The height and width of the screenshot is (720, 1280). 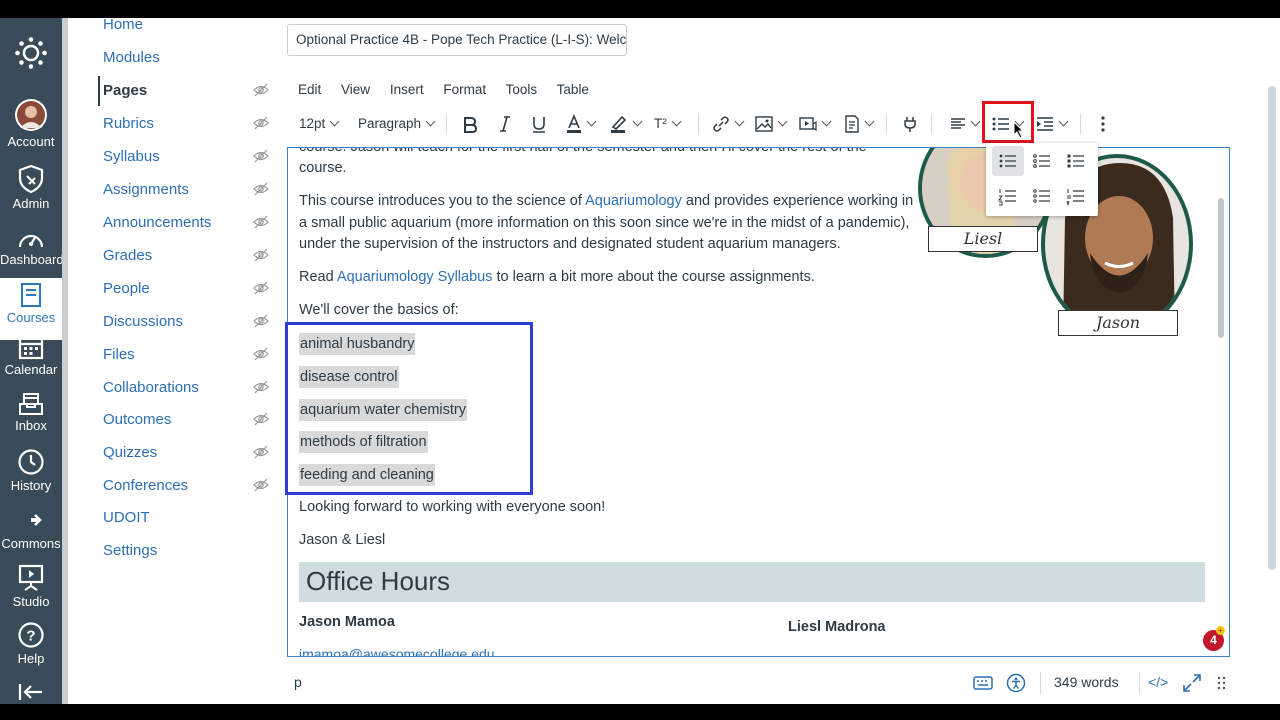 I want to click on link-button, so click(x=728, y=124).